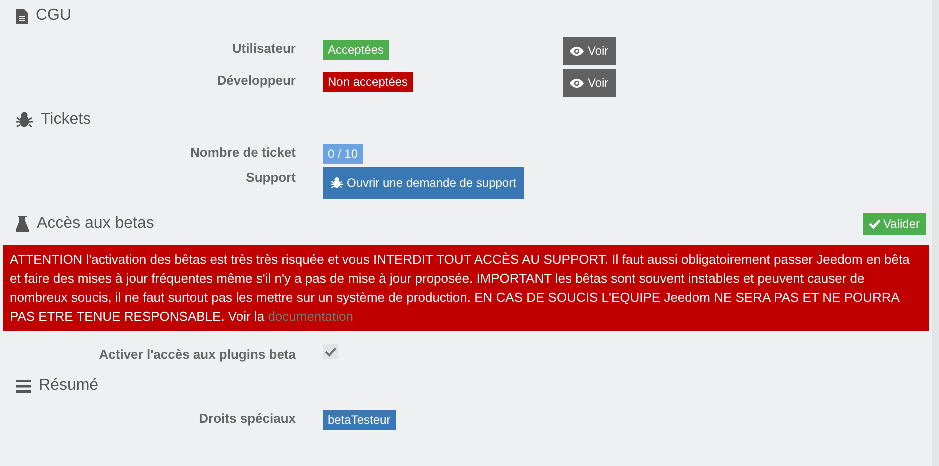  What do you see at coordinates (66, 120) in the screenshot?
I see `section-title: Tickets` at bounding box center [66, 120].